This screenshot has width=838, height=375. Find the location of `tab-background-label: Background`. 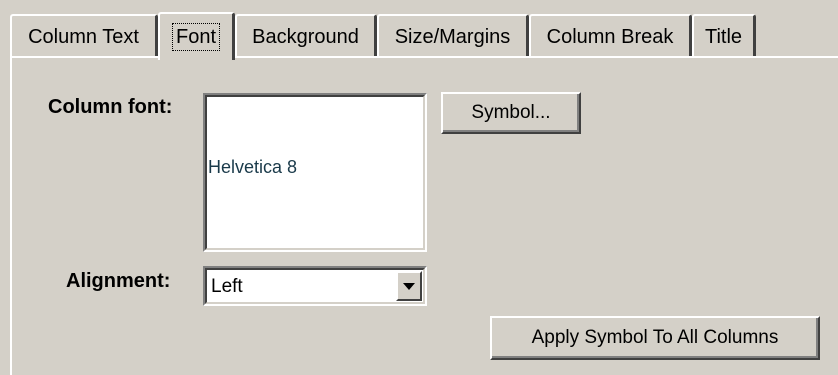

tab-background-label: Background is located at coordinates (305, 36).